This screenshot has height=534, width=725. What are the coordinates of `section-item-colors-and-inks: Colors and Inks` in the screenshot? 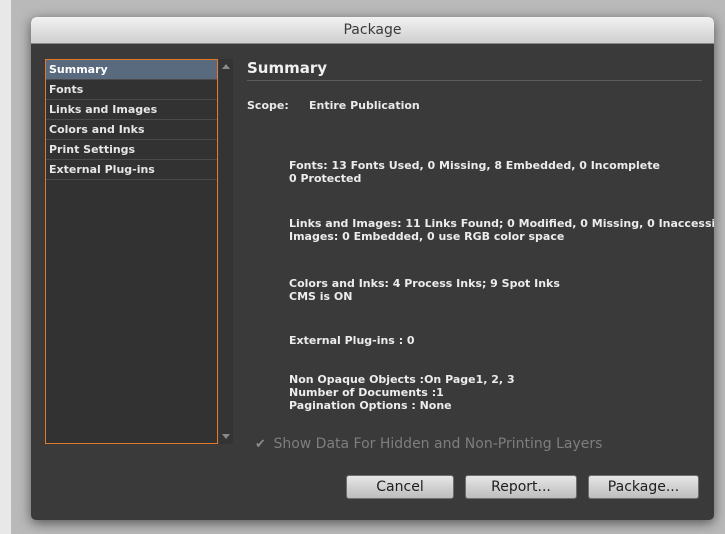 It's located at (131, 130).